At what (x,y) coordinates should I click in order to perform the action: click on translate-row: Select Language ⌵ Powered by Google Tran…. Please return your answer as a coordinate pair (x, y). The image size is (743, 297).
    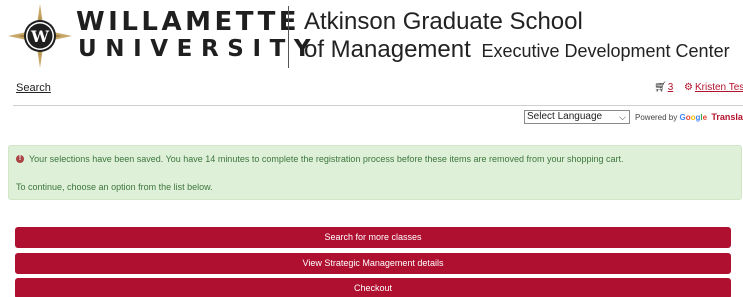
    Looking at the image, I should click on (371, 118).